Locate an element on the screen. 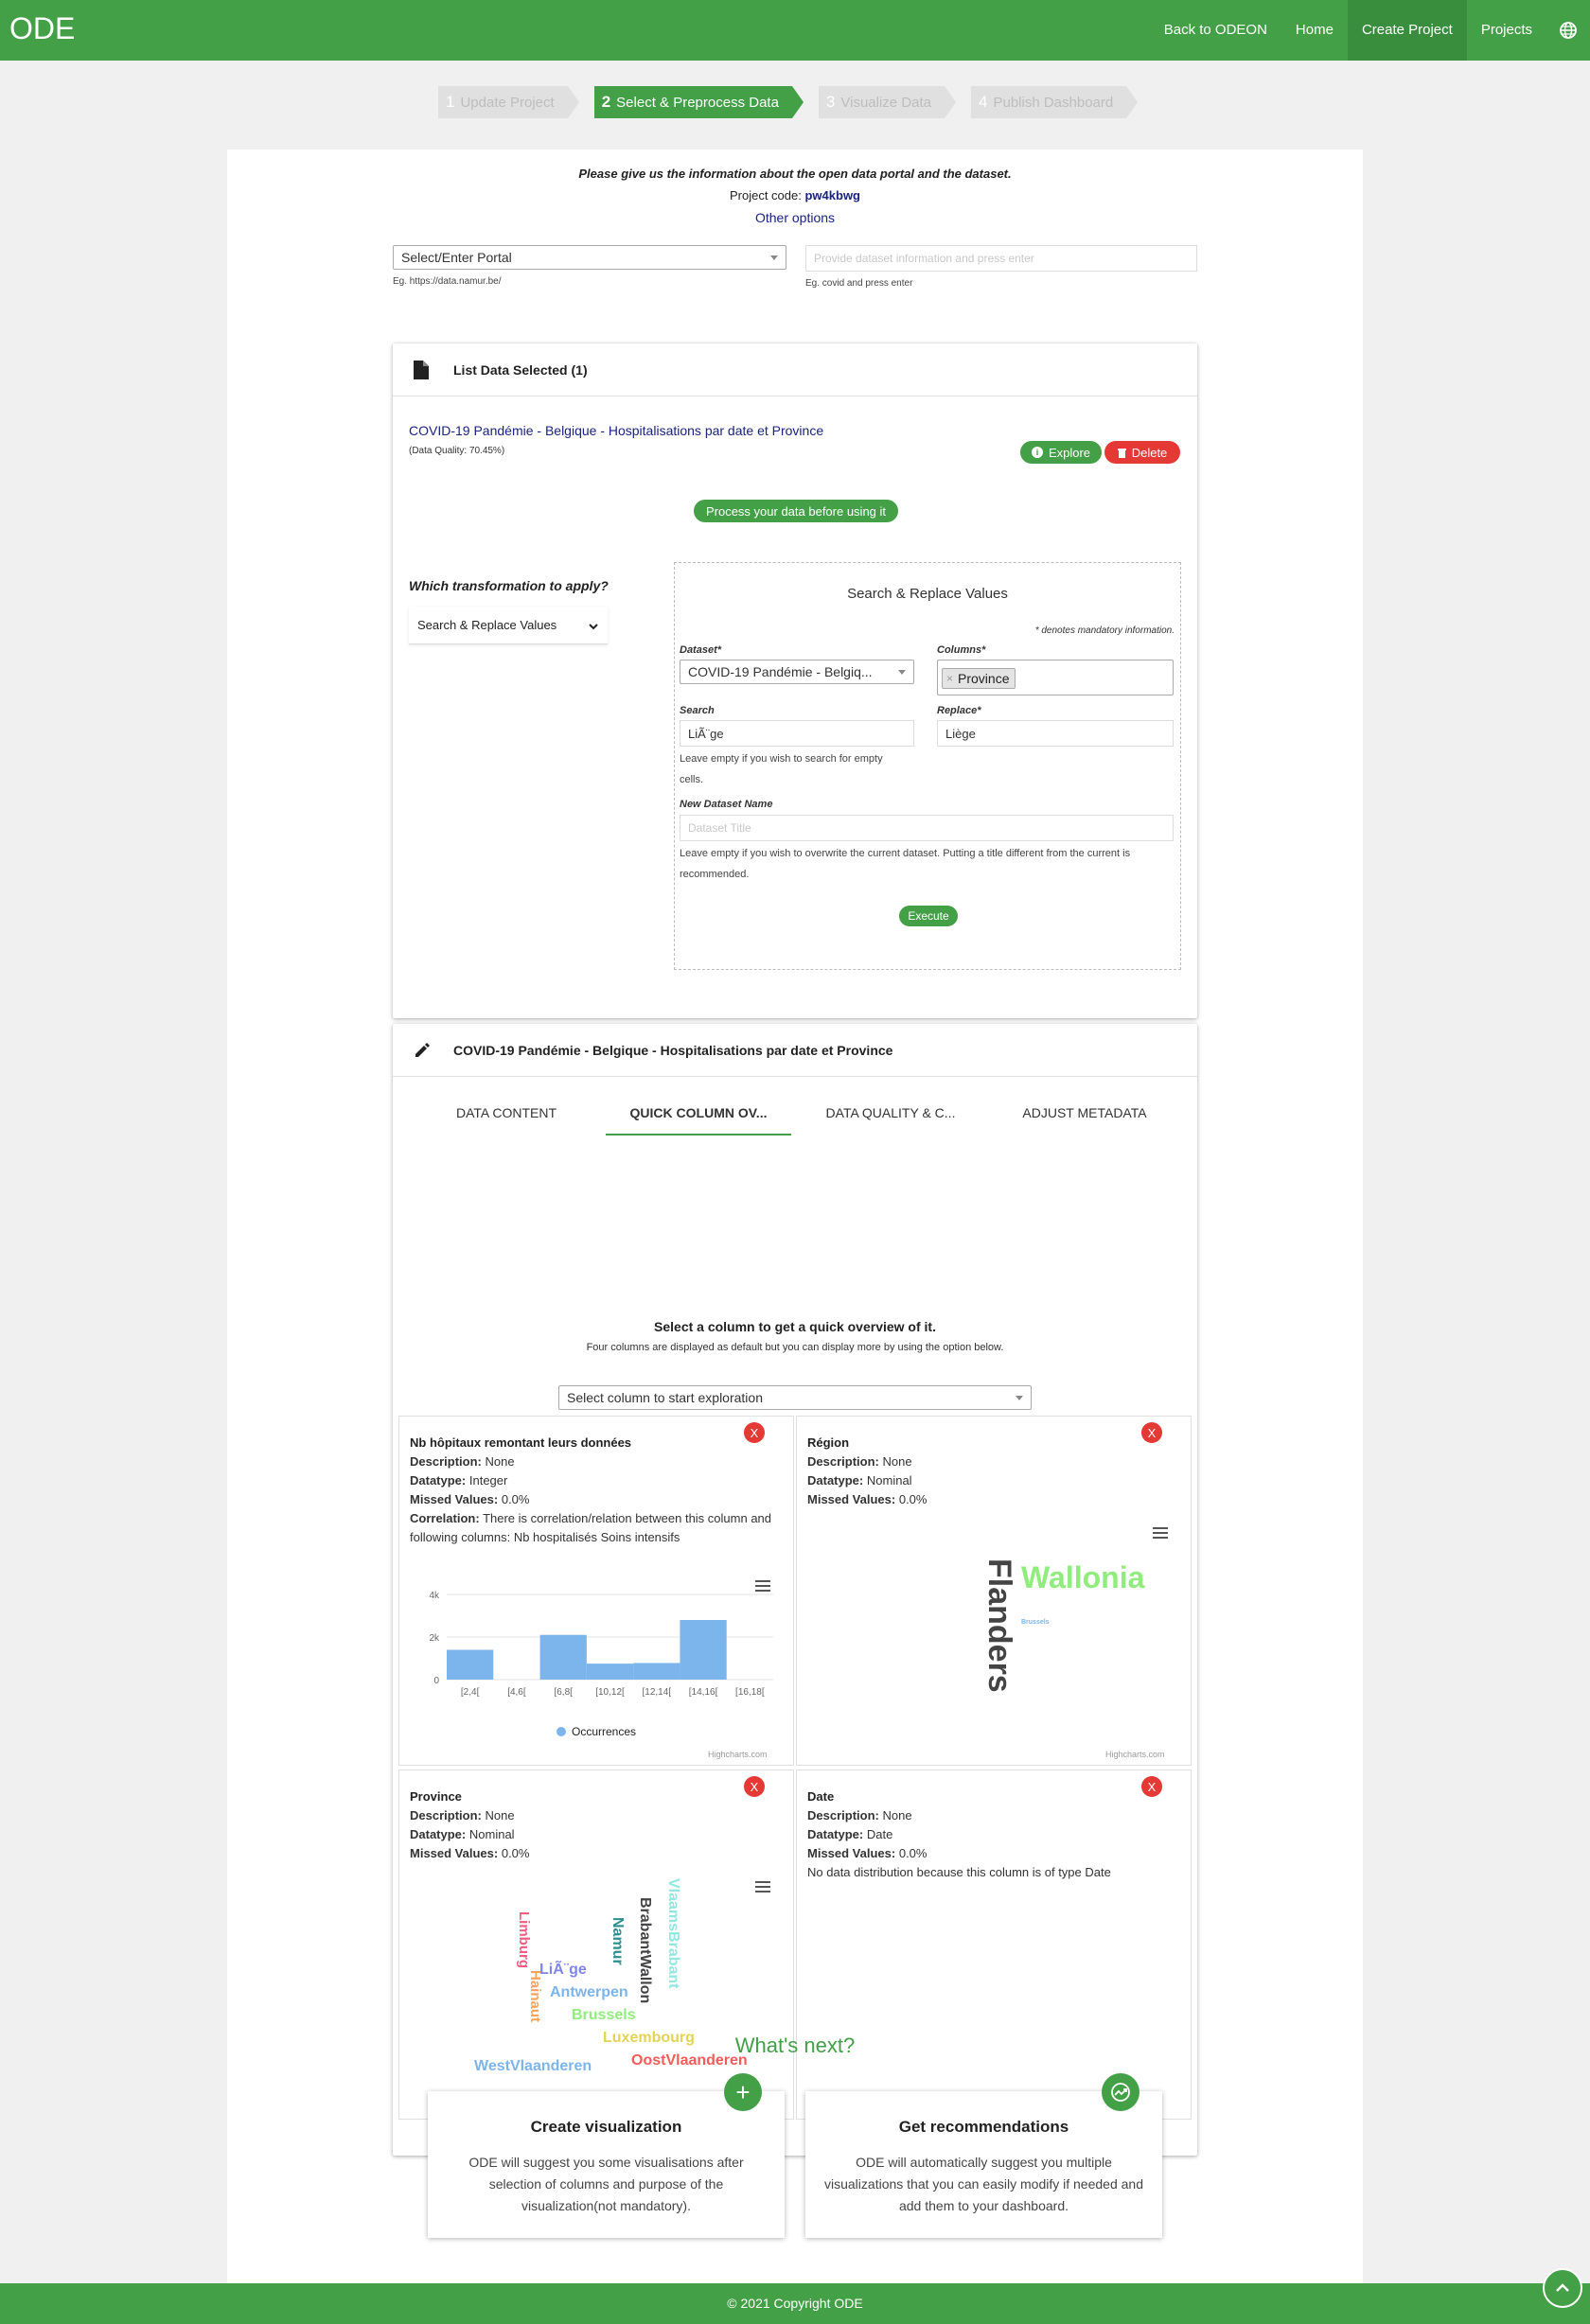 This screenshot has height=2324, width=1590. portal-select: Select/Enter Portal is located at coordinates (589, 257).